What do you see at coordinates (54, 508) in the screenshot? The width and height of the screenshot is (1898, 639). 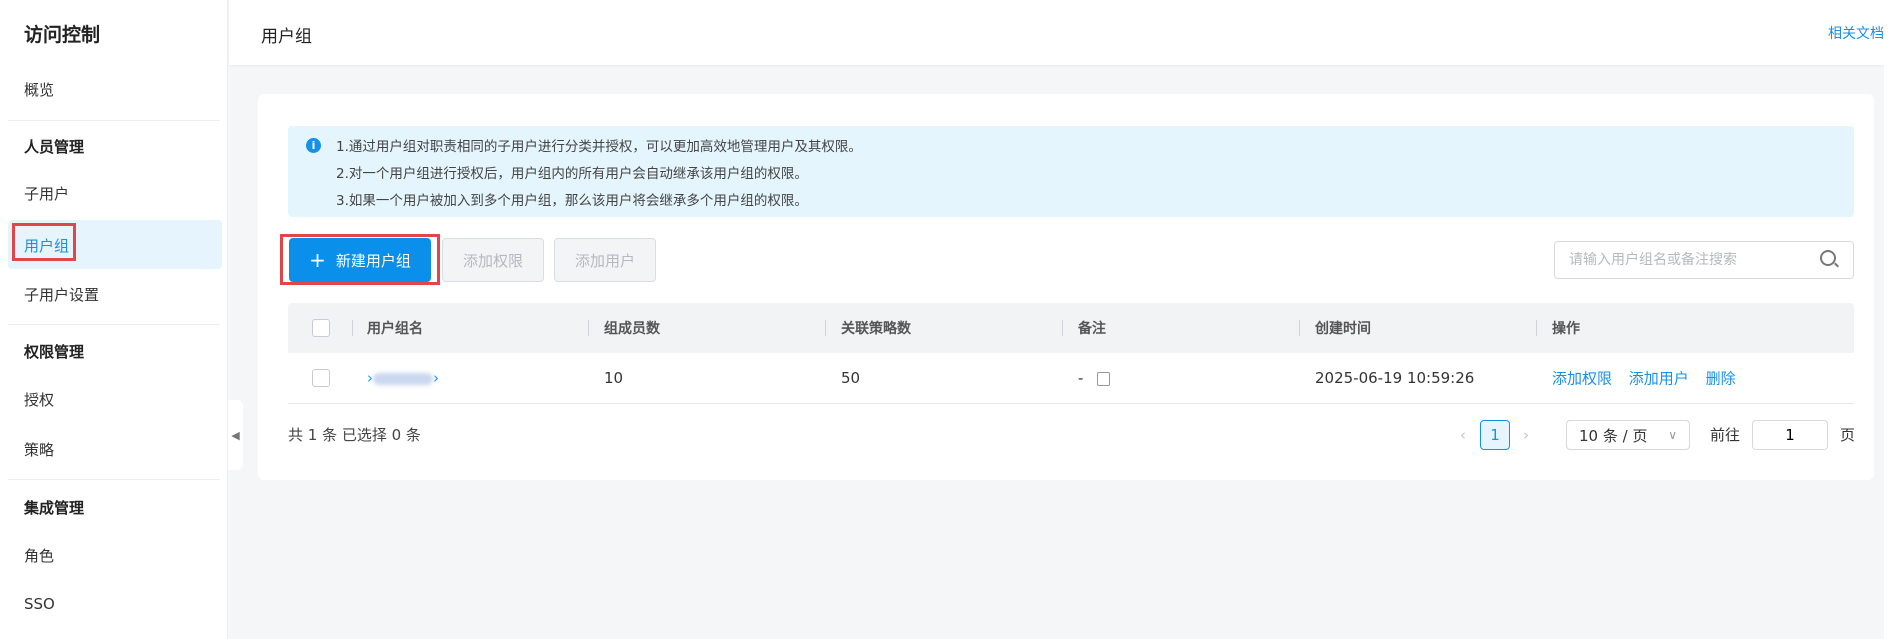 I see `sidebar-group-integration: 集成管理` at bounding box center [54, 508].